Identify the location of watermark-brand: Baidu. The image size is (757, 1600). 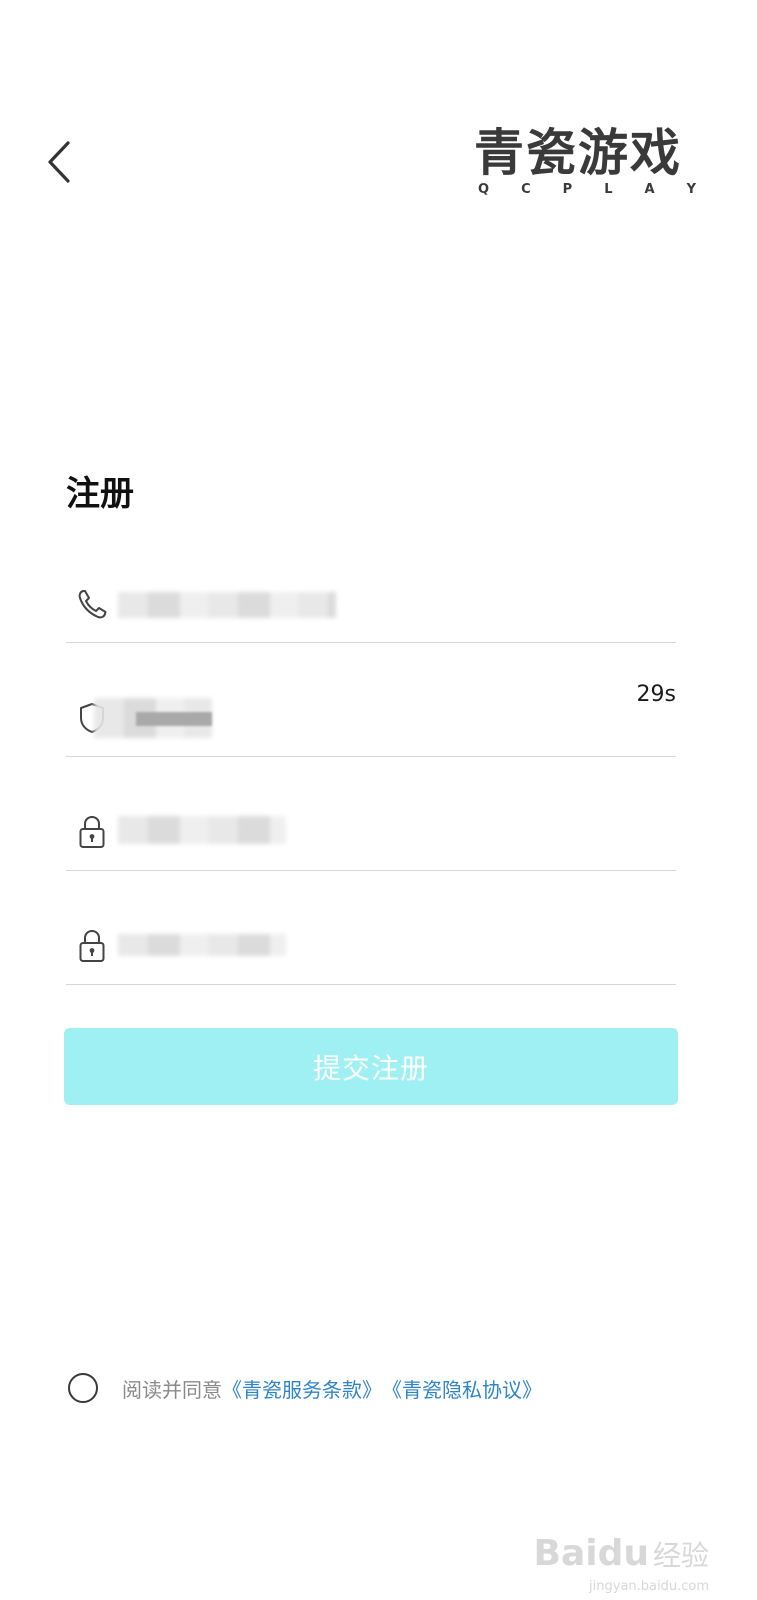
(591, 1553).